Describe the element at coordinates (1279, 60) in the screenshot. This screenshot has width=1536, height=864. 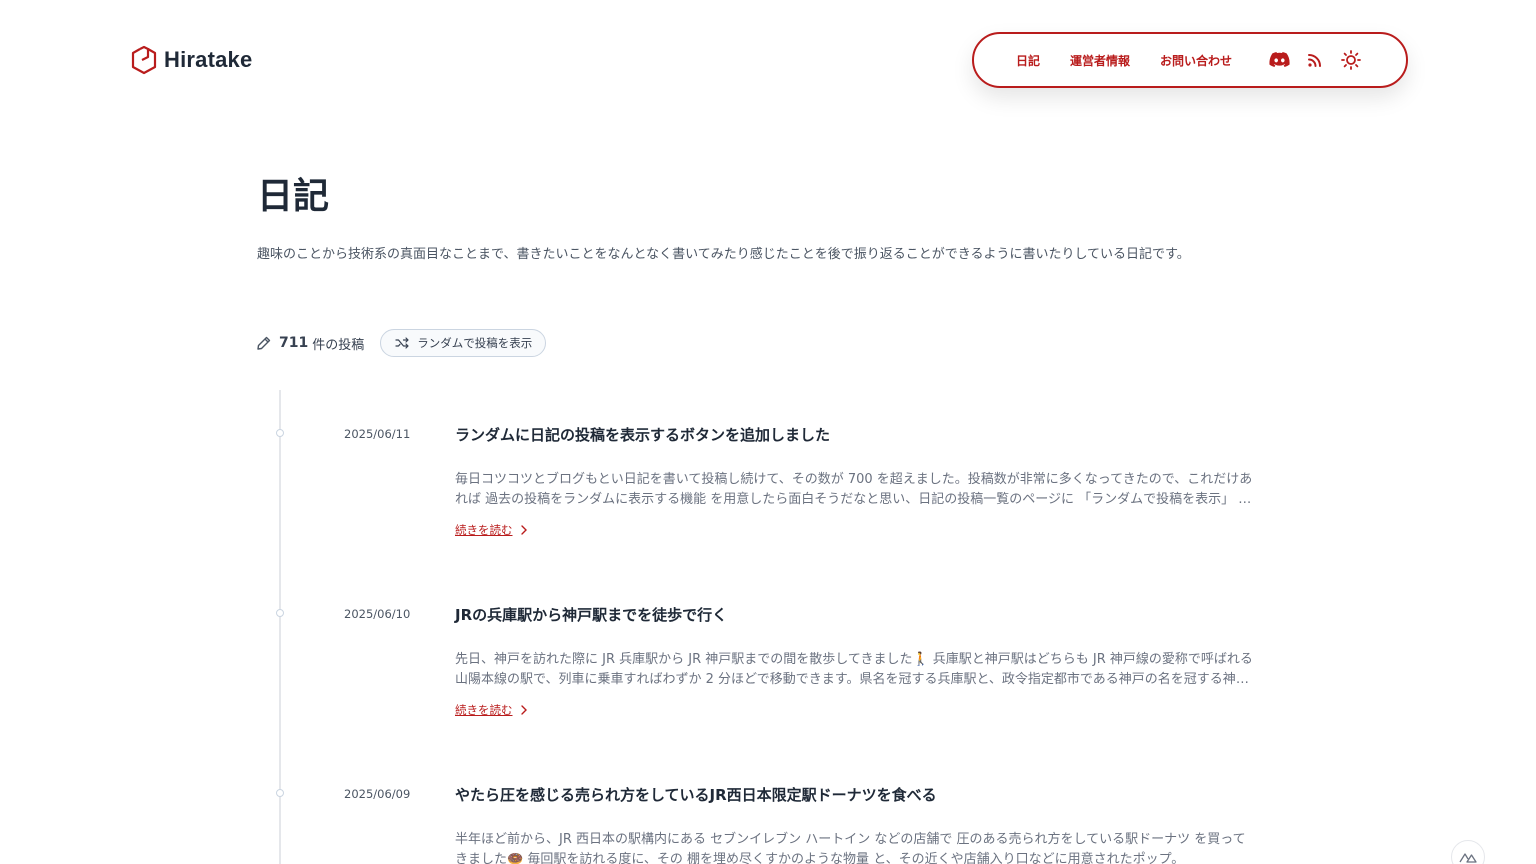
I see `discord-icon` at that location.